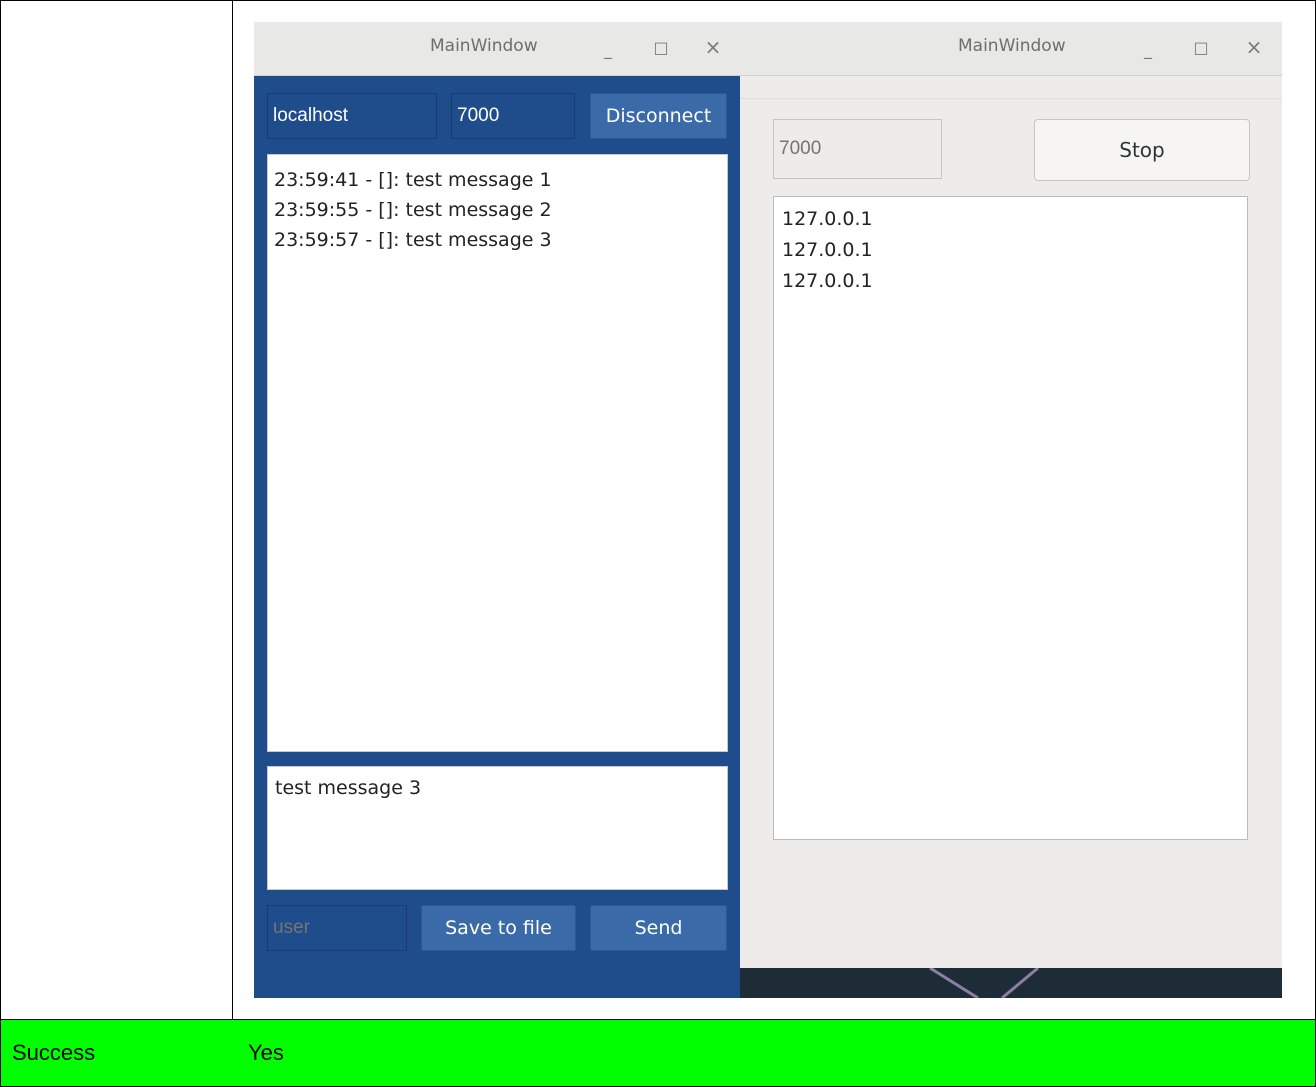  What do you see at coordinates (658, 116) in the screenshot?
I see `disconnect-button: Disconnect` at bounding box center [658, 116].